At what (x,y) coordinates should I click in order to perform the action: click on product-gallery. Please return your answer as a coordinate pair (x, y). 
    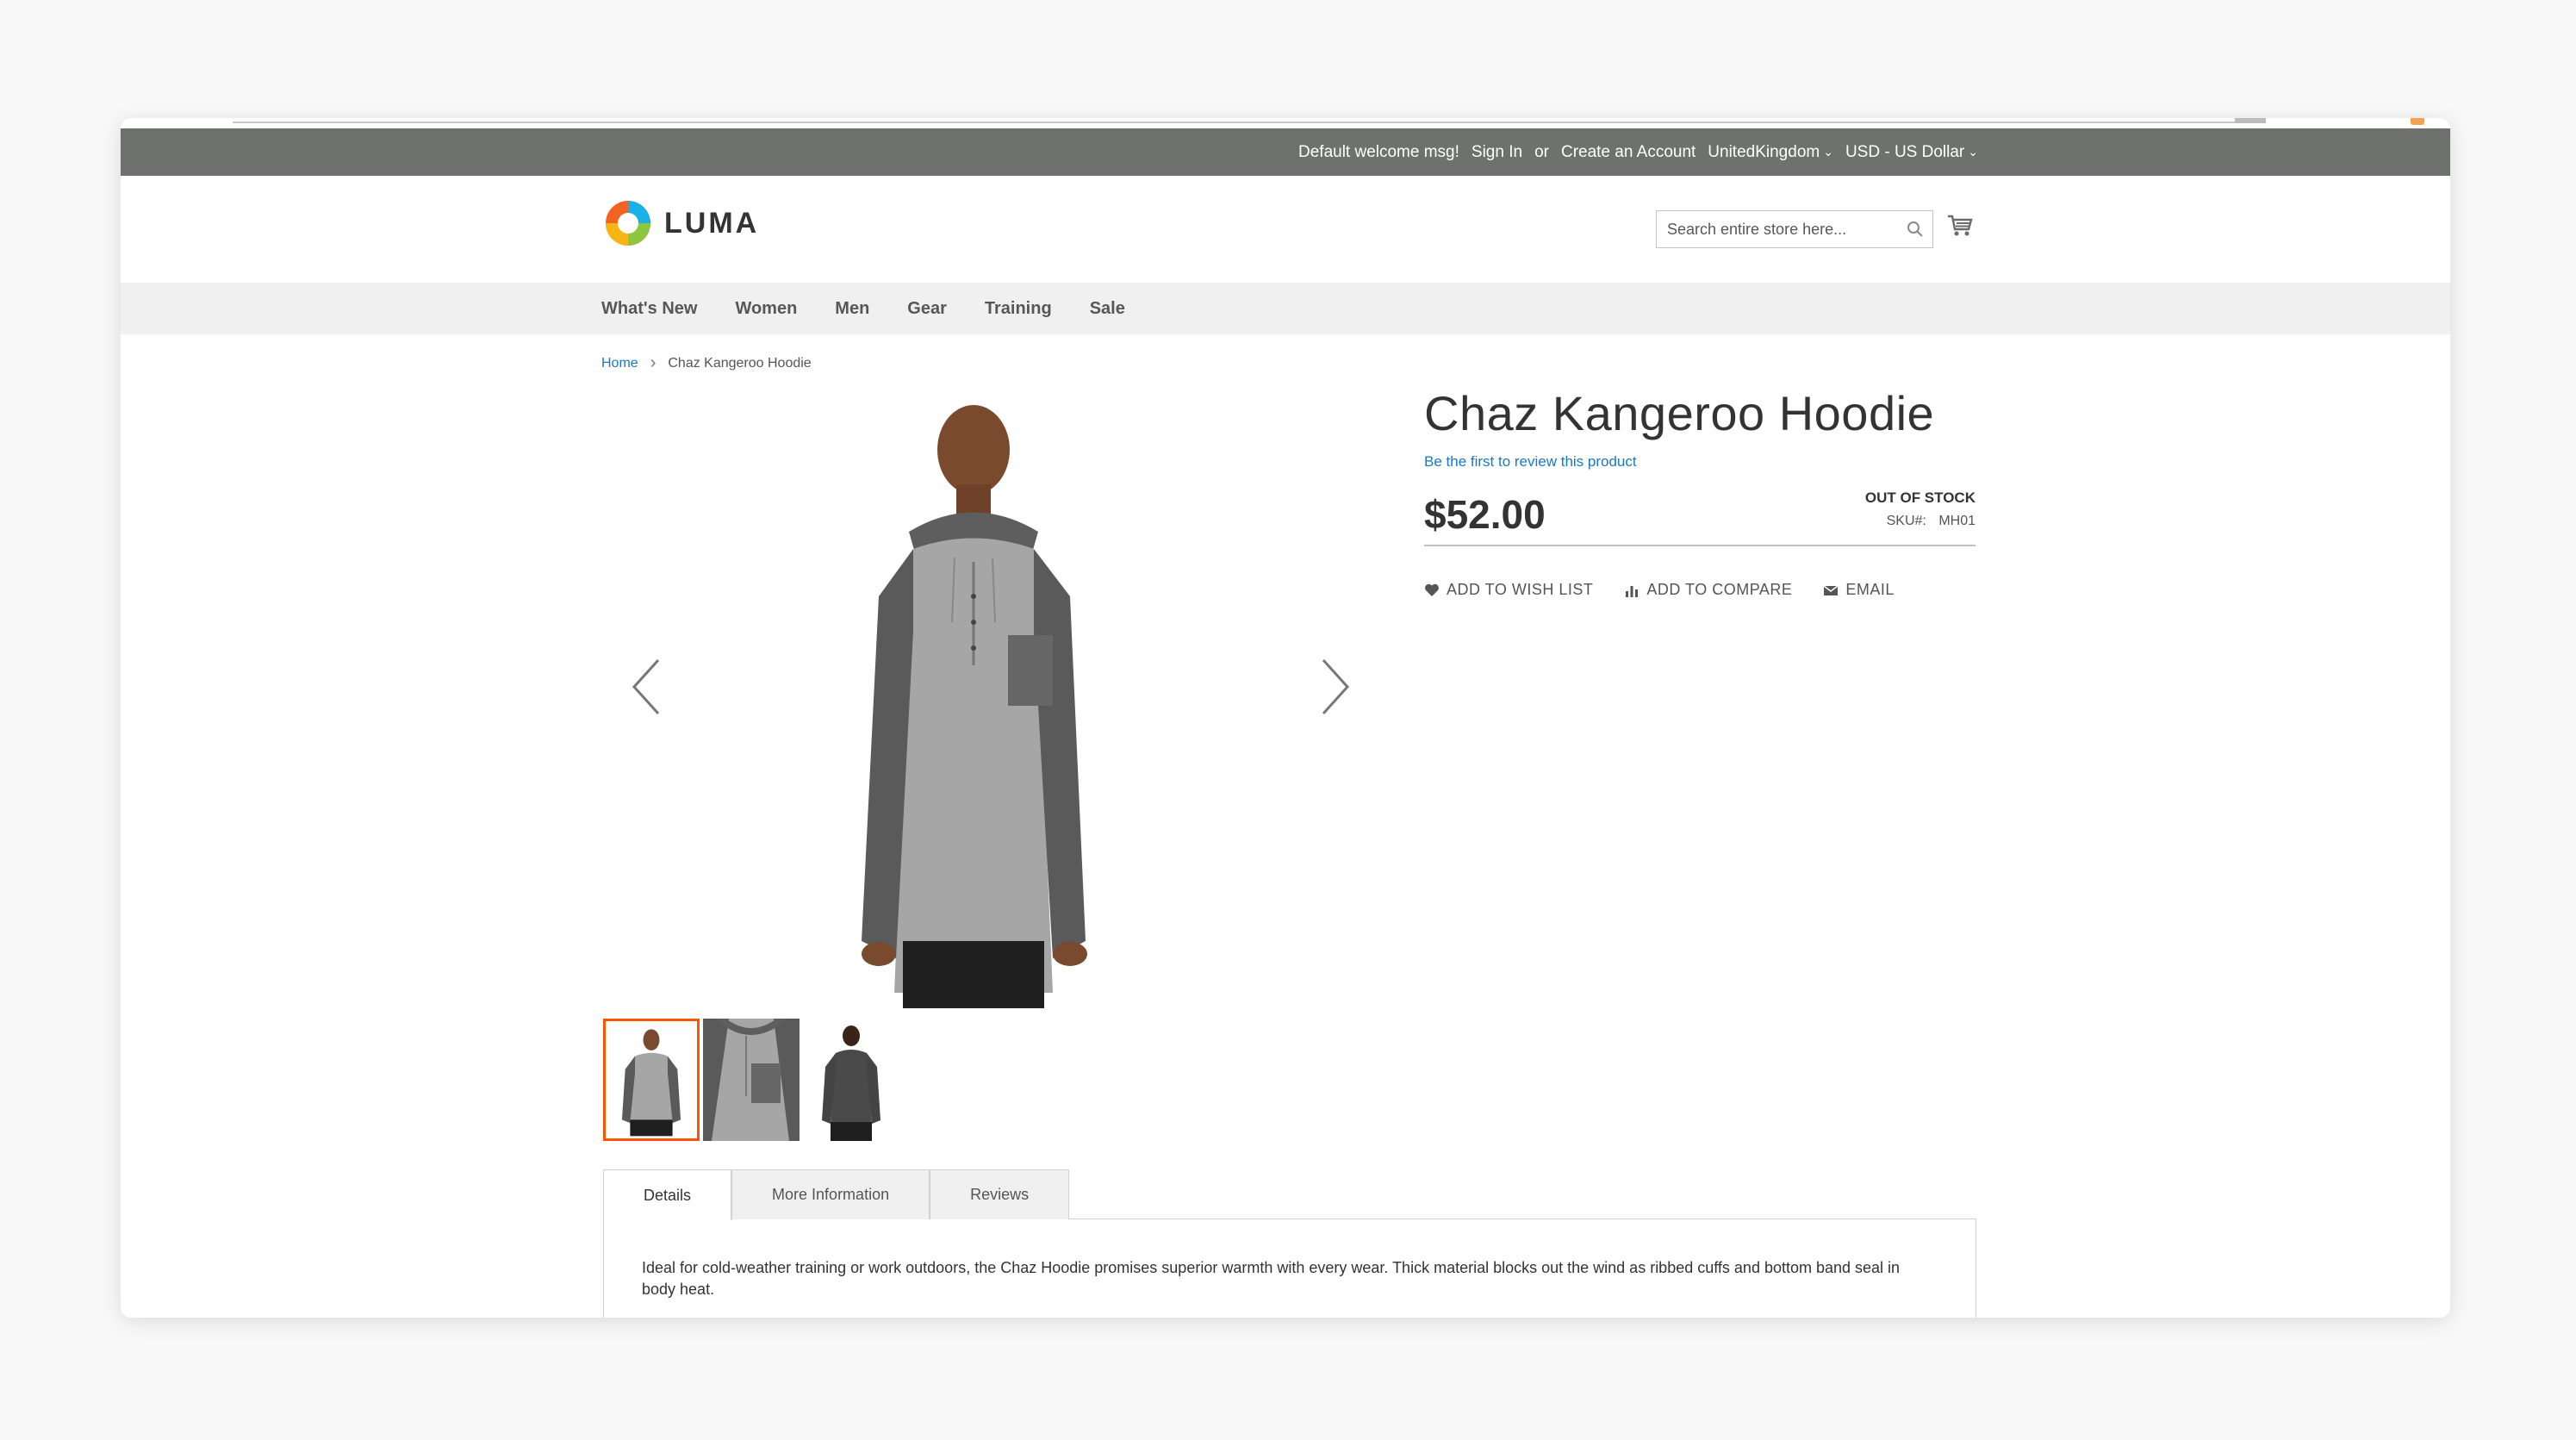
    Looking at the image, I should click on (976, 699).